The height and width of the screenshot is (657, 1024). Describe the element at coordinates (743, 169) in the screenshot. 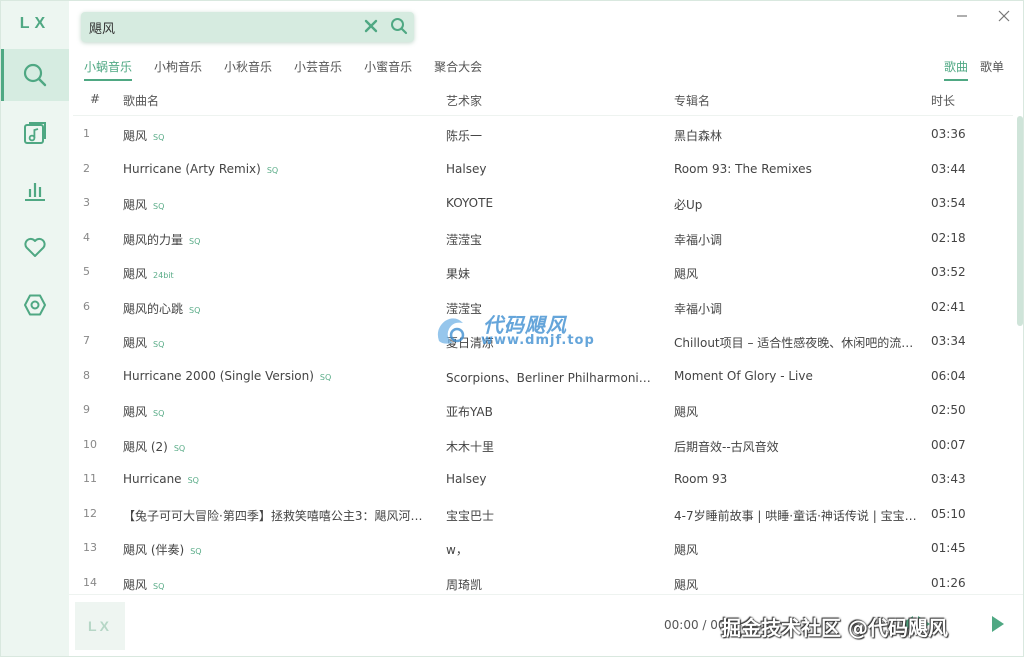

I see `album: Room 93: The Remixes` at that location.